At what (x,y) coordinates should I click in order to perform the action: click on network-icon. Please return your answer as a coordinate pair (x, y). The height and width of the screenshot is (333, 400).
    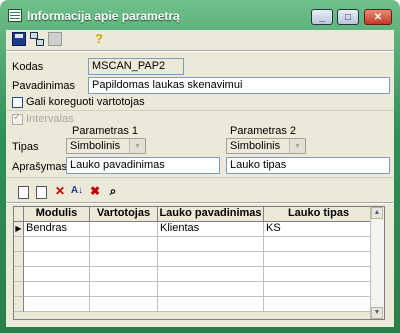
    Looking at the image, I should click on (37, 39).